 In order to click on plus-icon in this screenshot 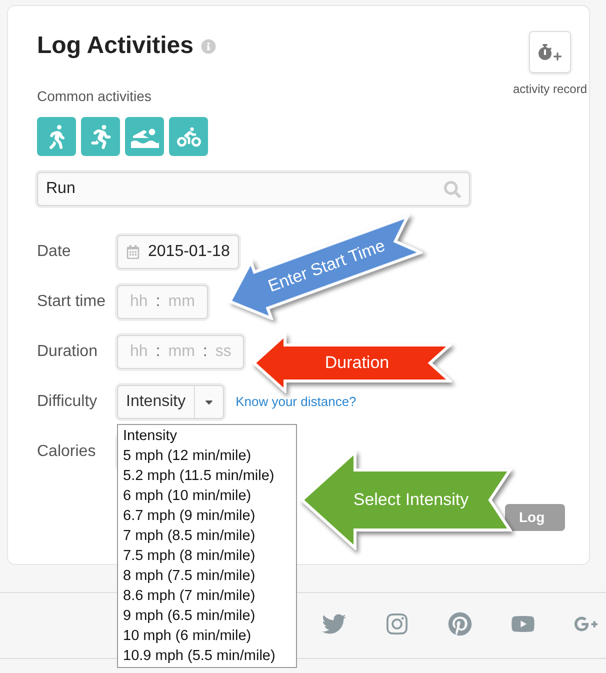, I will do `click(557, 56)`.